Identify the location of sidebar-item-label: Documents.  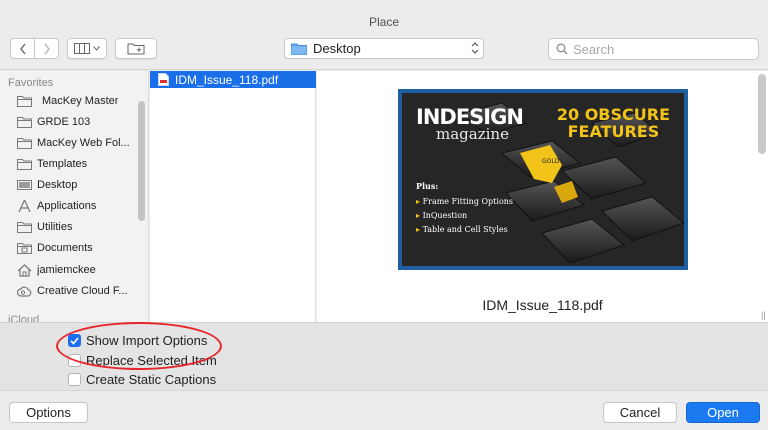
(65, 248).